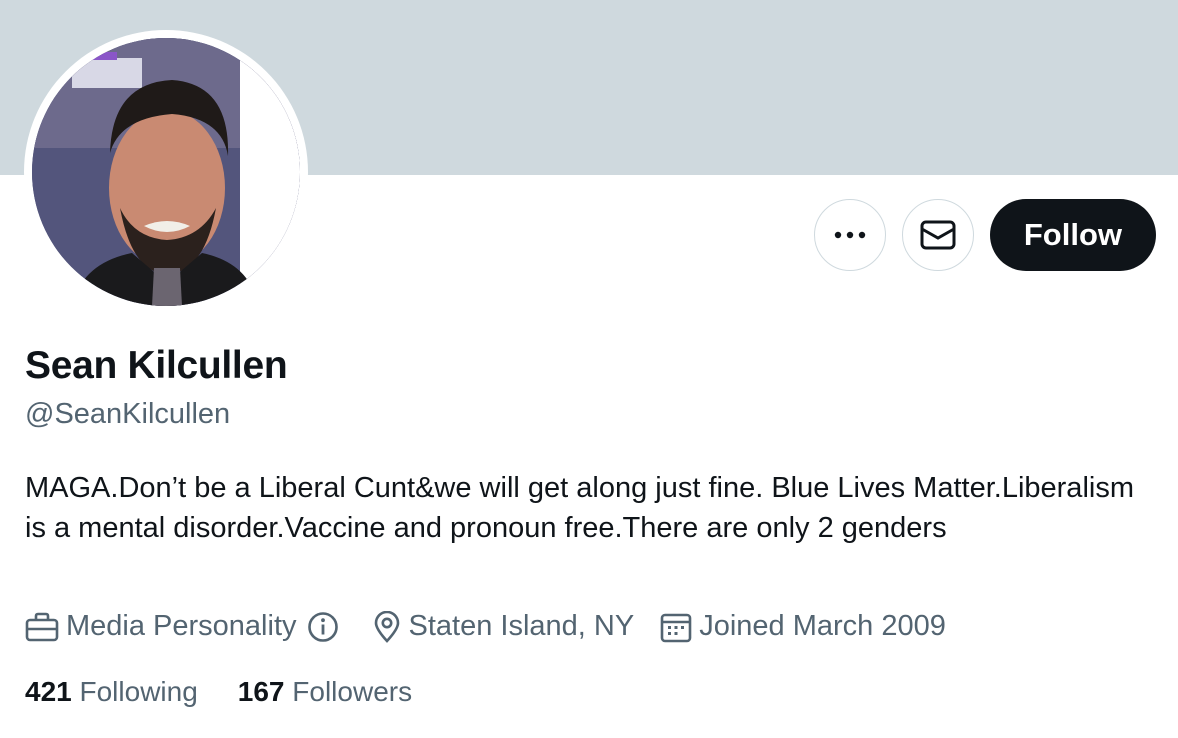 This screenshot has height=738, width=1178. Describe the element at coordinates (521, 626) in the screenshot. I see `location-label: Staten Island, NY` at that location.